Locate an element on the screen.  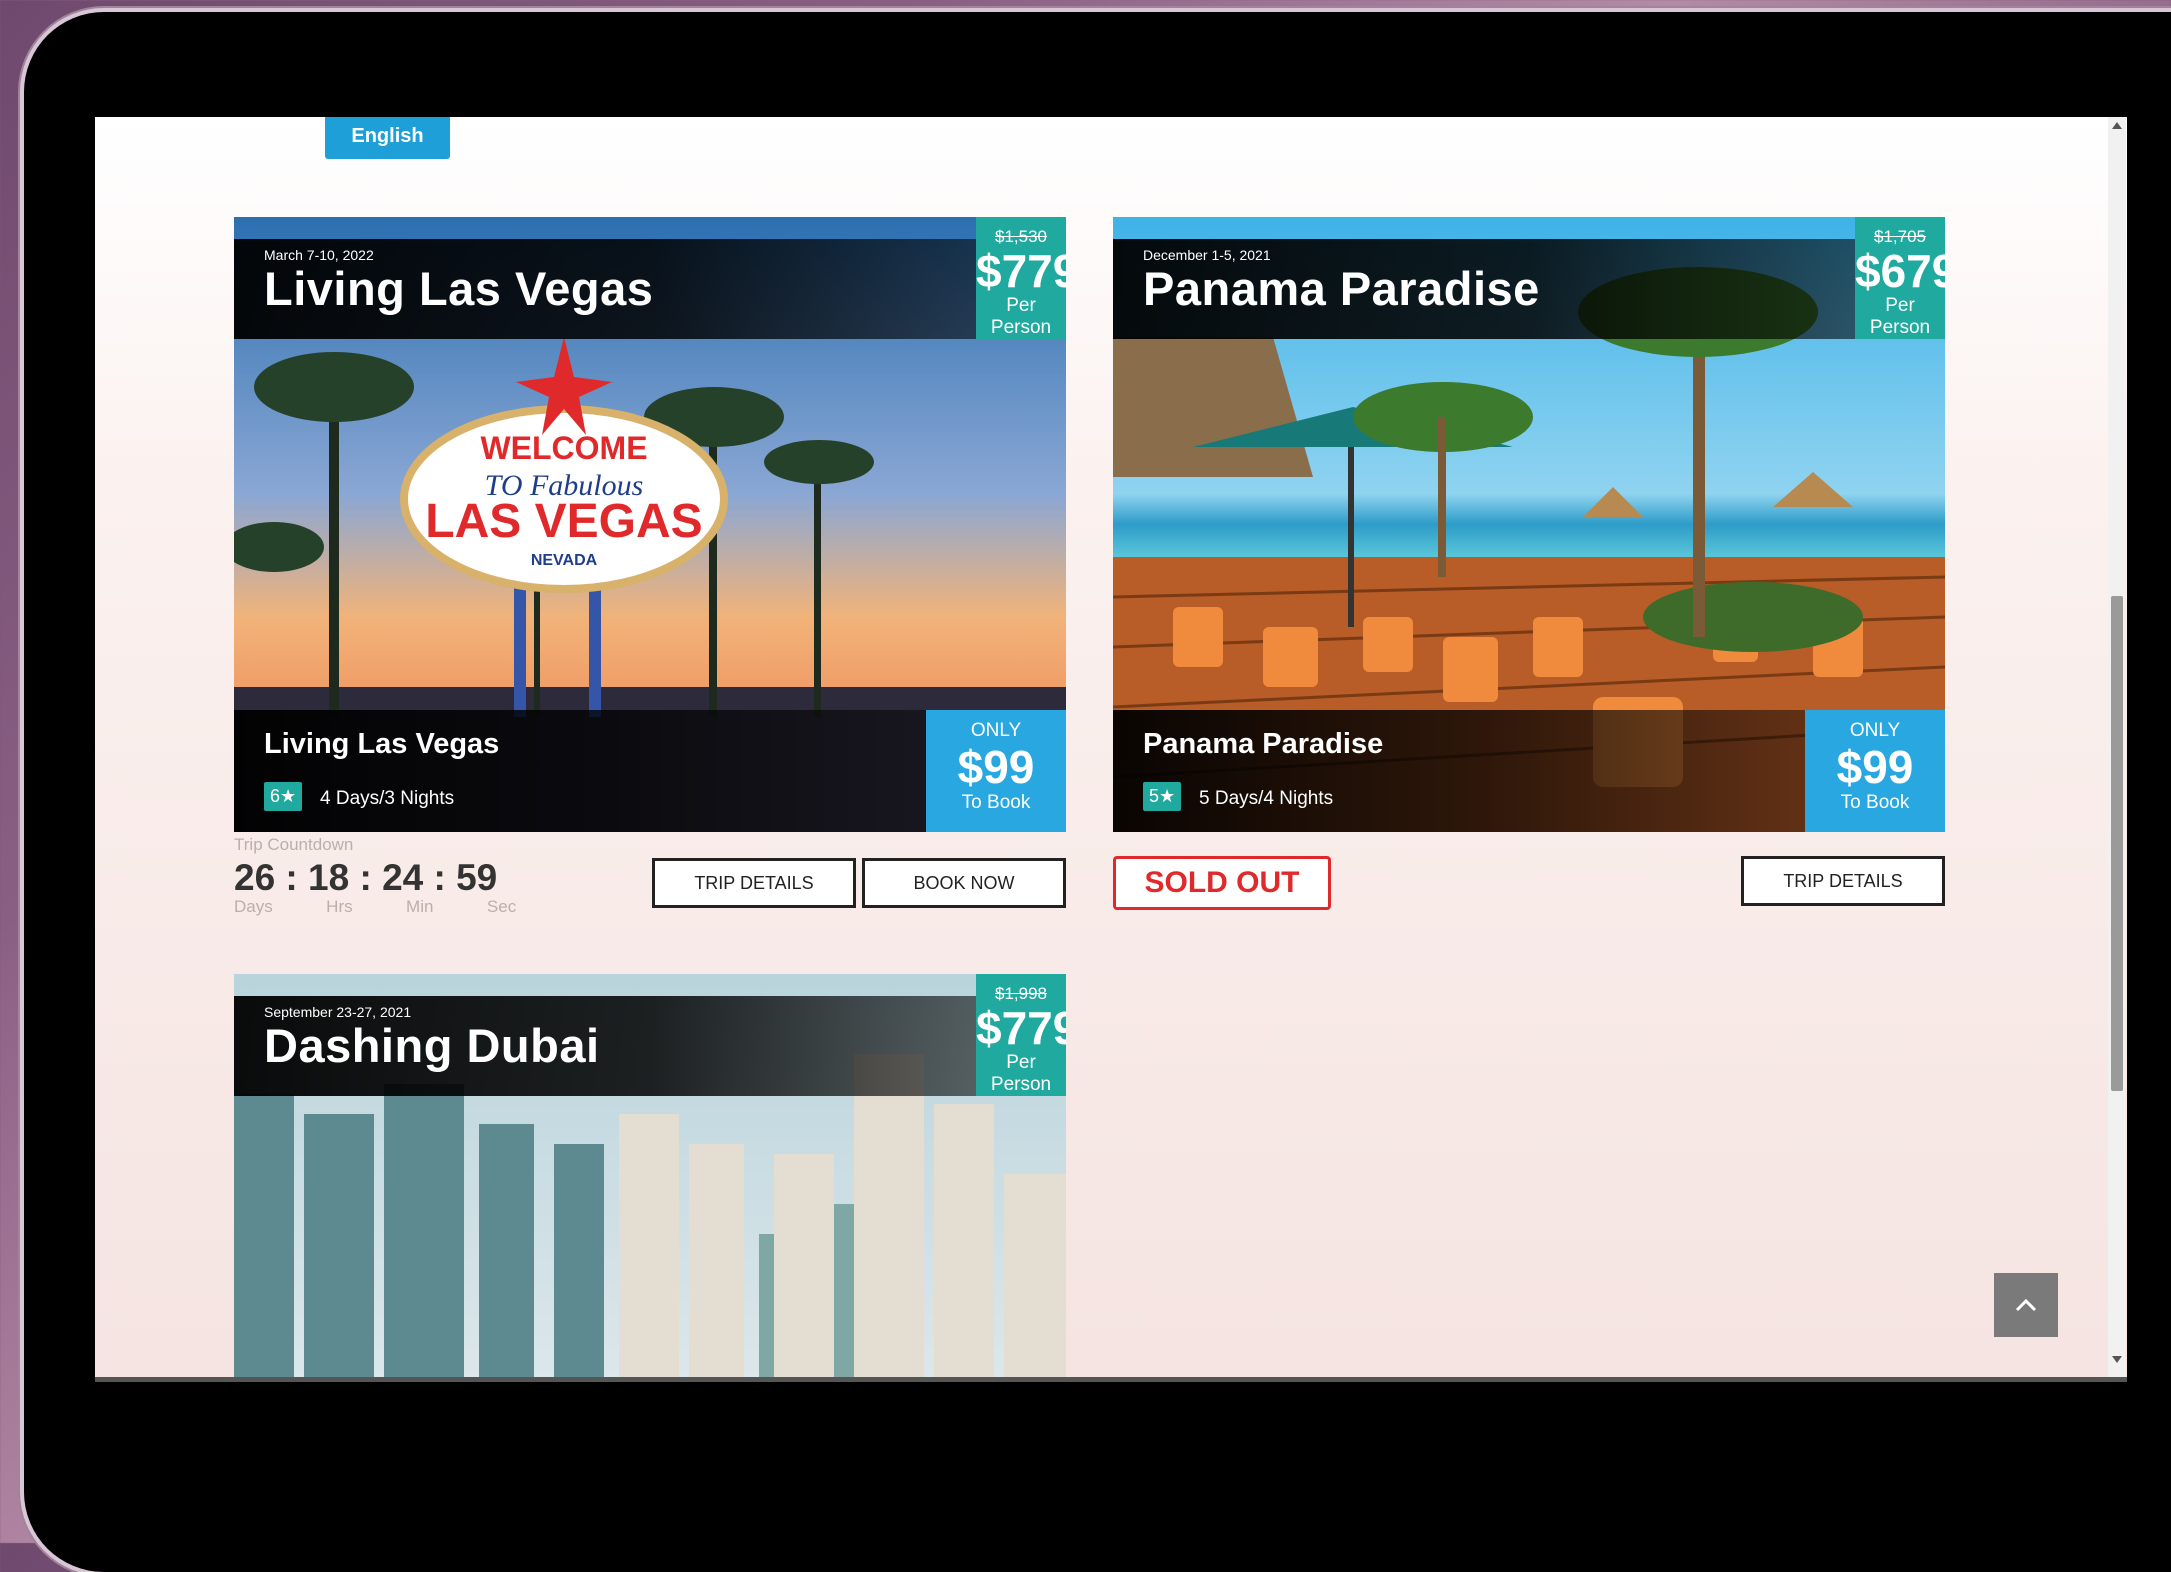
price: $679 is located at coordinates (1900, 271).